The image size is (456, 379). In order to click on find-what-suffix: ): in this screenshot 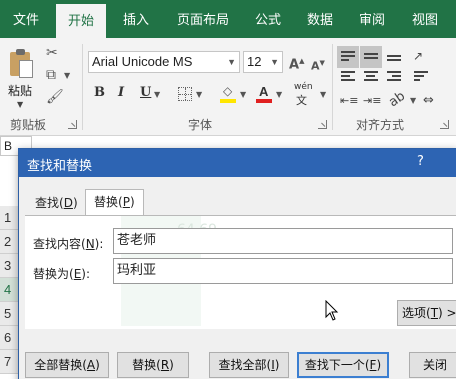, I will do `click(99, 244)`.